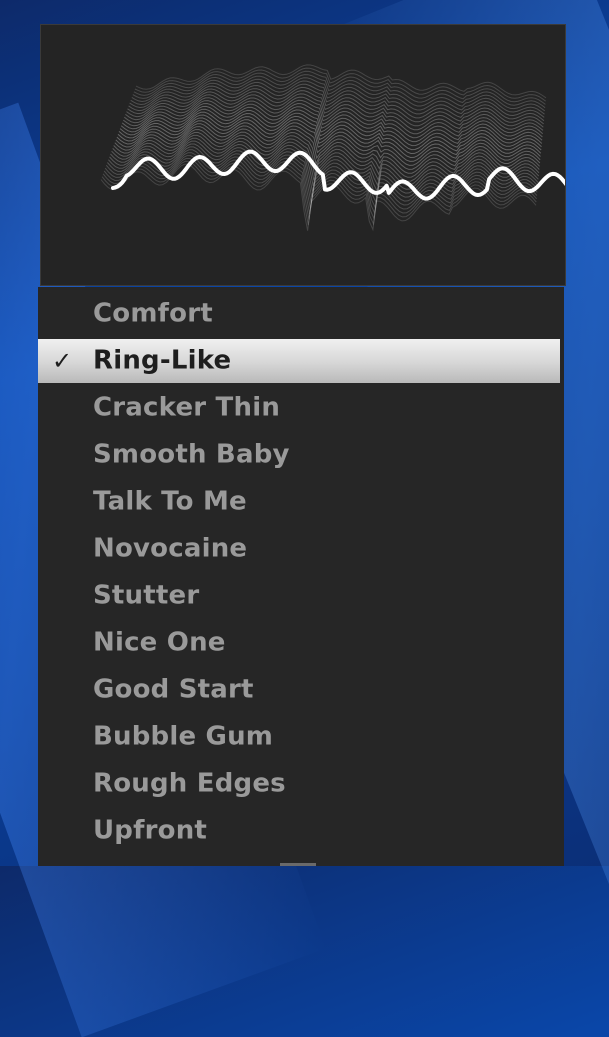 The width and height of the screenshot is (609, 1037). Describe the element at coordinates (146, 595) in the screenshot. I see `menu-item-label: Stutter` at that location.